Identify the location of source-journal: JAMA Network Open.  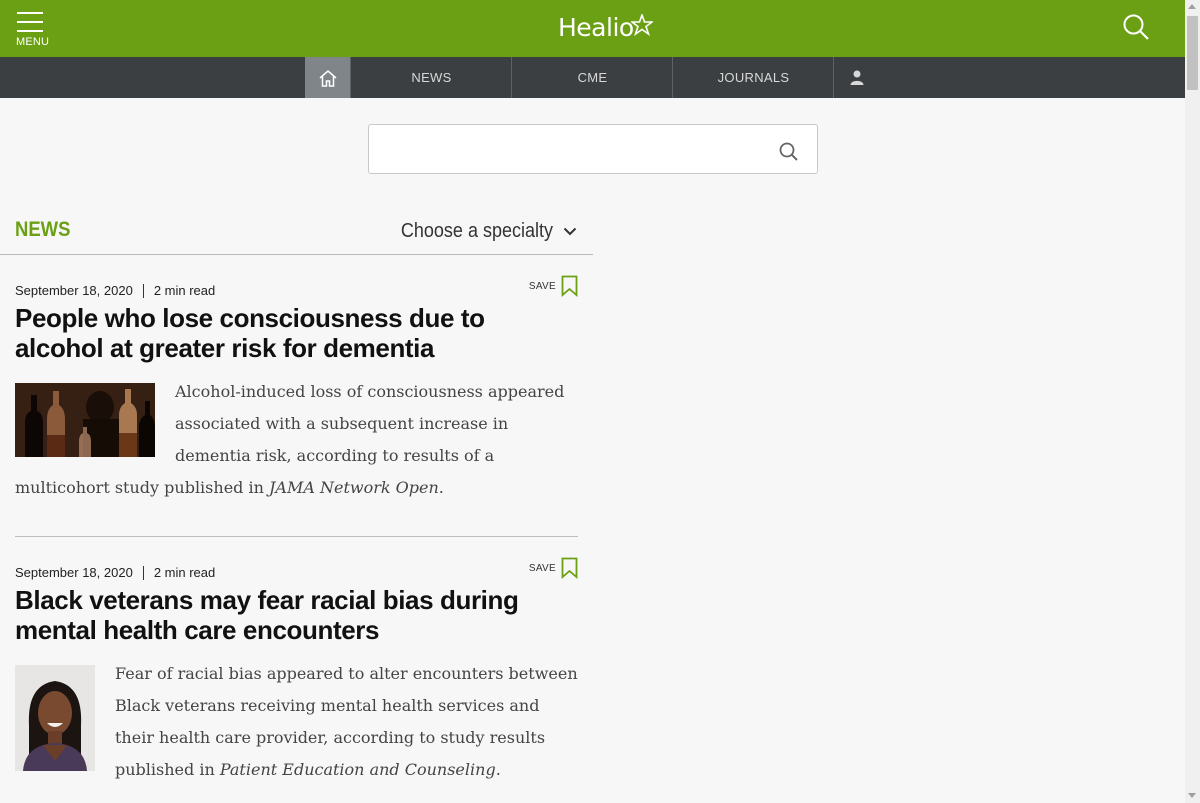
(354, 487).